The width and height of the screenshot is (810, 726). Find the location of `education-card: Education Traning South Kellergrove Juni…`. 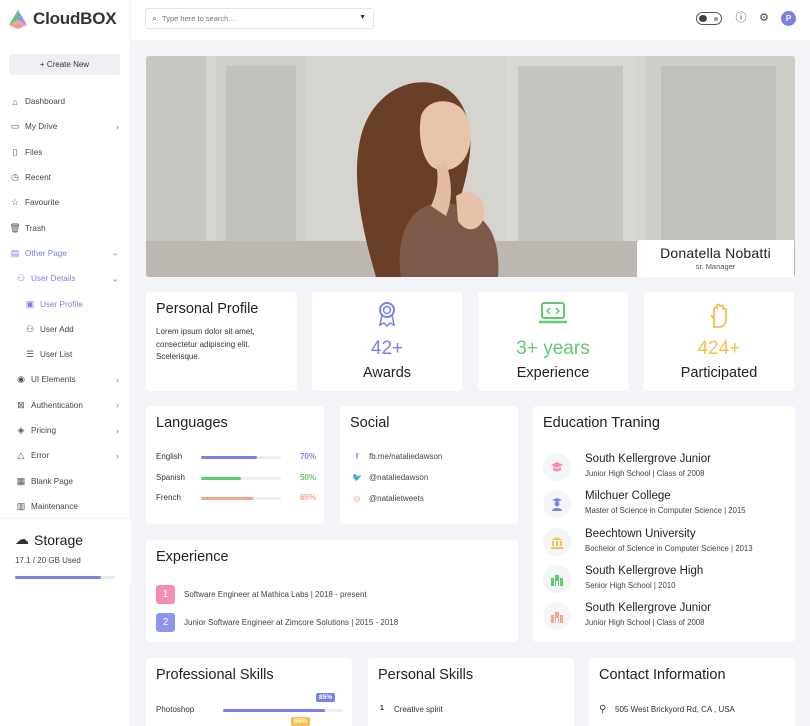

education-card: Education Traning South Kellergrove Juni… is located at coordinates (664, 524).